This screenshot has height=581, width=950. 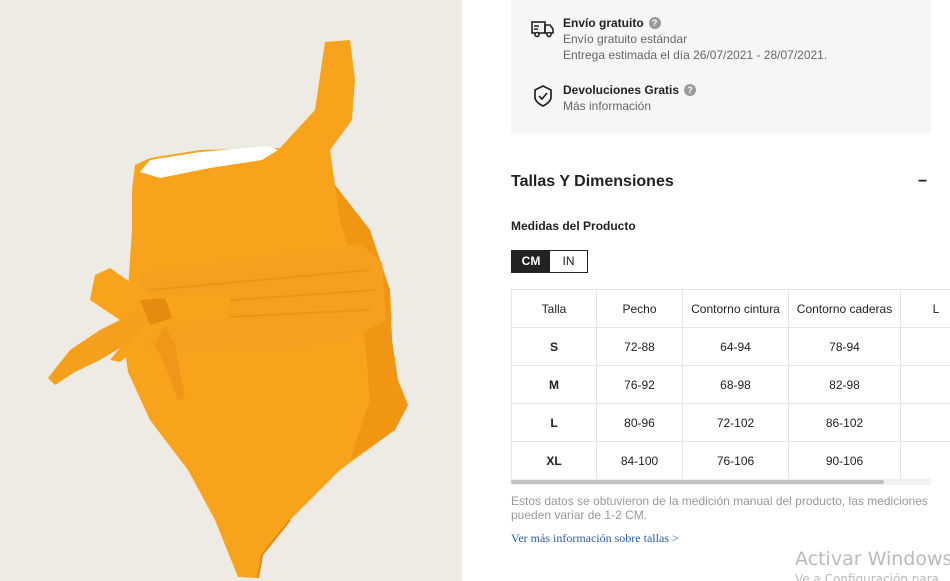 I want to click on size-info-link: Ver más información sobre tallas >, so click(x=595, y=538).